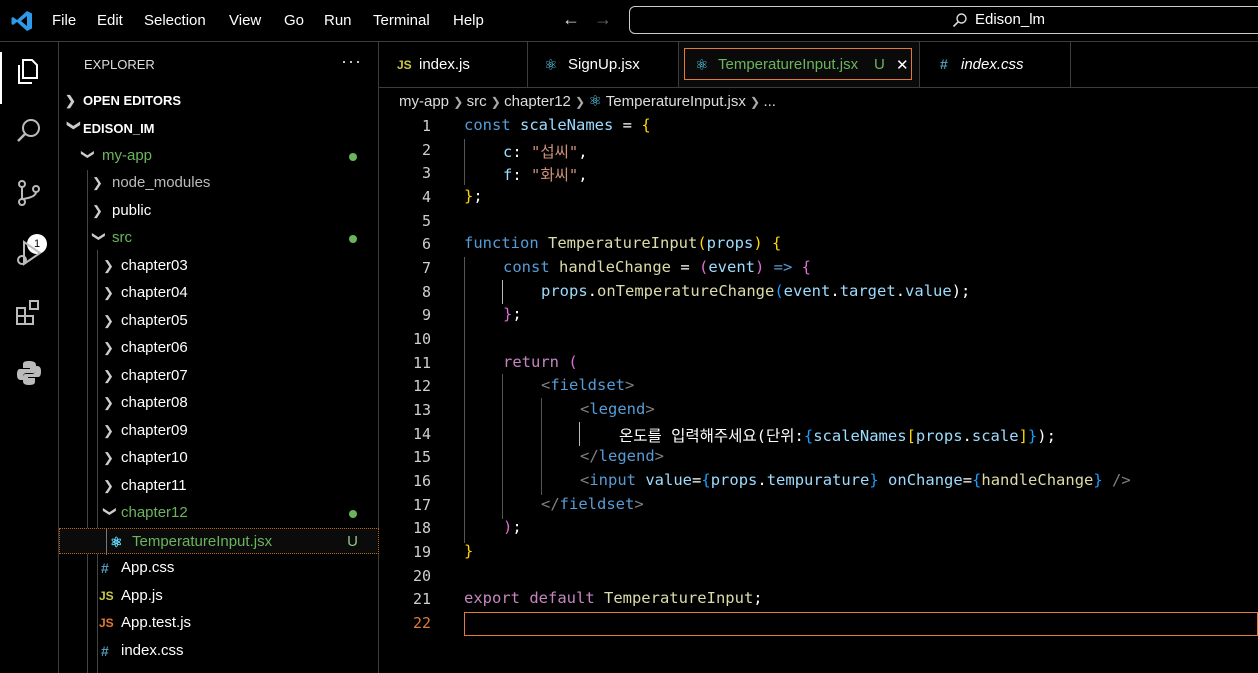  Describe the element at coordinates (29, 313) in the screenshot. I see `extensions-icon` at that location.